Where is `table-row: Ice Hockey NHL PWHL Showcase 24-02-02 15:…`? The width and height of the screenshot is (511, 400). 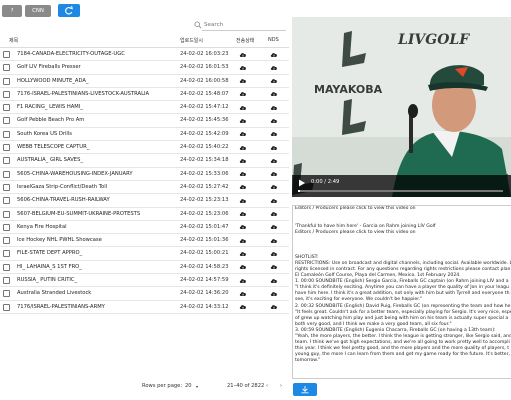
table-row: Ice Hockey NHL PWHL Showcase 24-02-02 15:… is located at coordinates (144, 241).